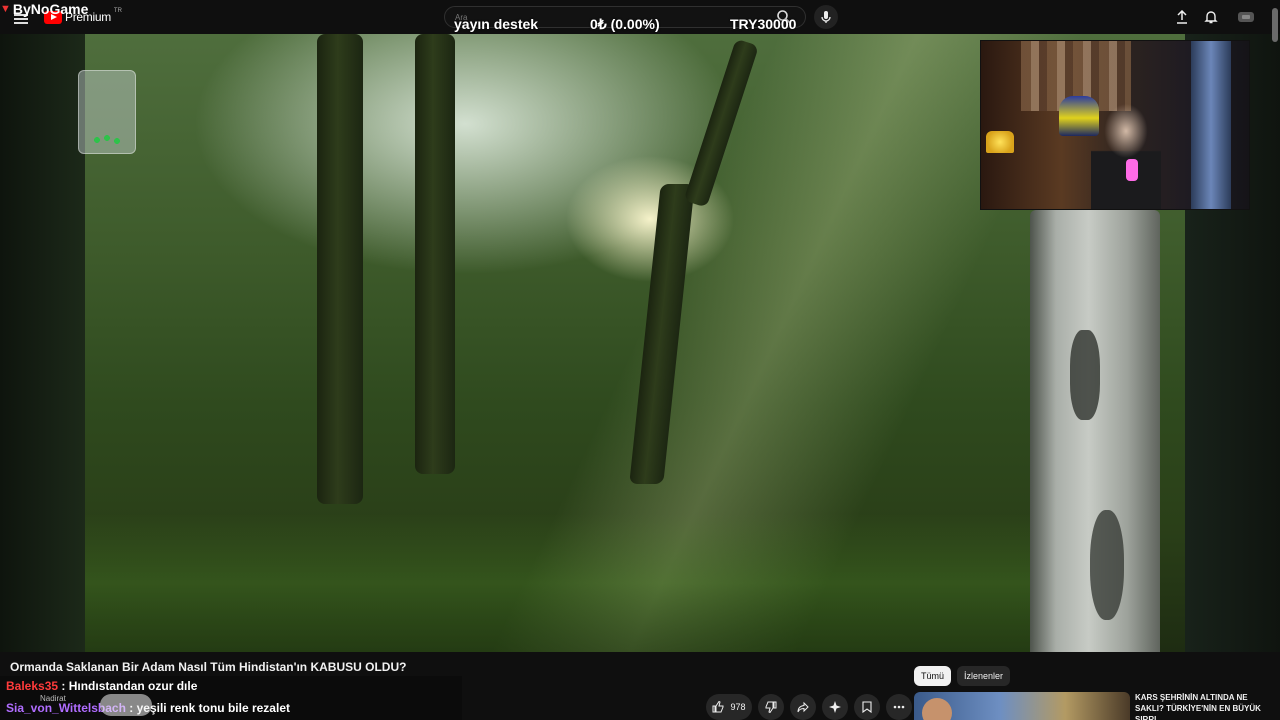  Describe the element at coordinates (1000, 142) in the screenshot. I see `webcam-lamp` at that location.